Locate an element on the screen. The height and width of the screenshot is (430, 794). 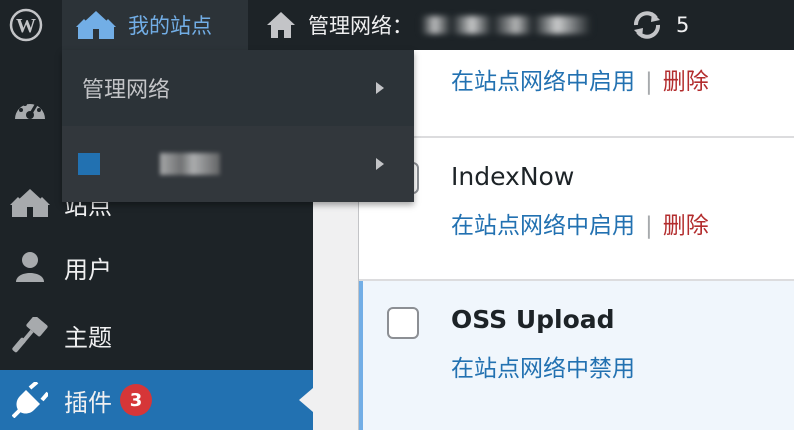
network-name-redacted is located at coordinates (506, 25).